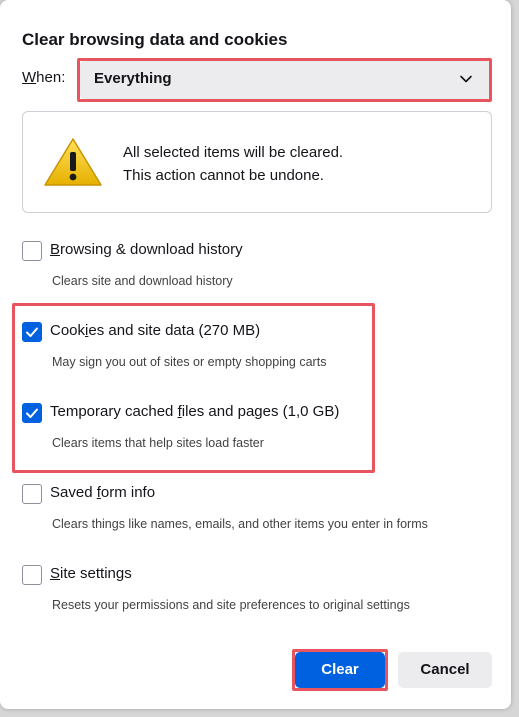  Describe the element at coordinates (285, 80) in the screenshot. I see `time-range-select: Everything` at that location.